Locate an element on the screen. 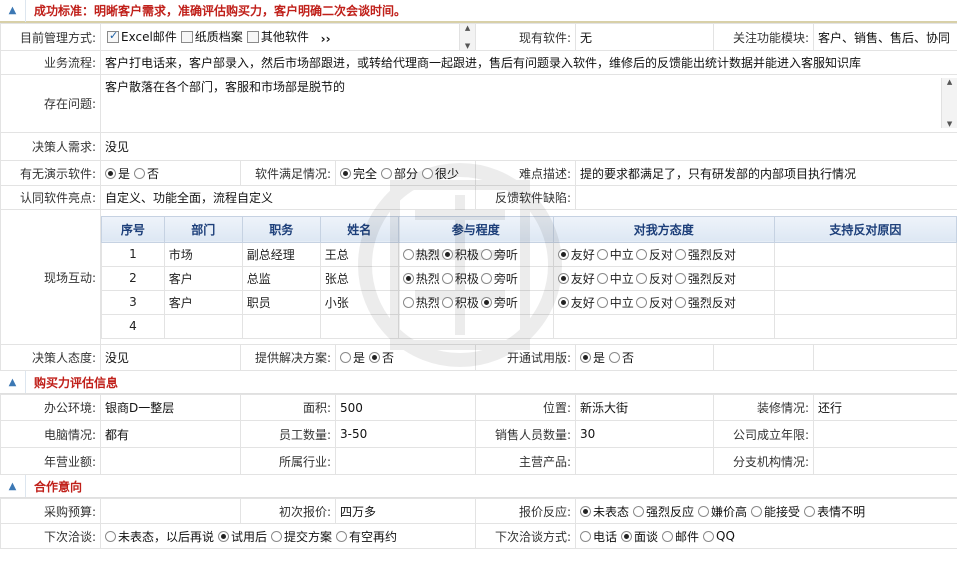  difficulty-value: 提的要求都满足了，只有研发部的内部项目执行情况 is located at coordinates (766, 173).